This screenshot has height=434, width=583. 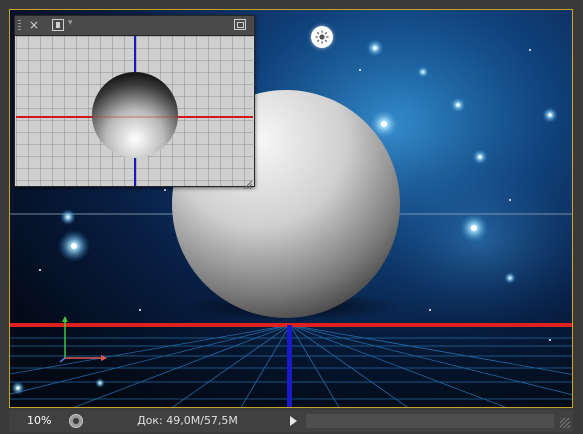 What do you see at coordinates (34, 25) in the screenshot?
I see `close-icon: ×` at bounding box center [34, 25].